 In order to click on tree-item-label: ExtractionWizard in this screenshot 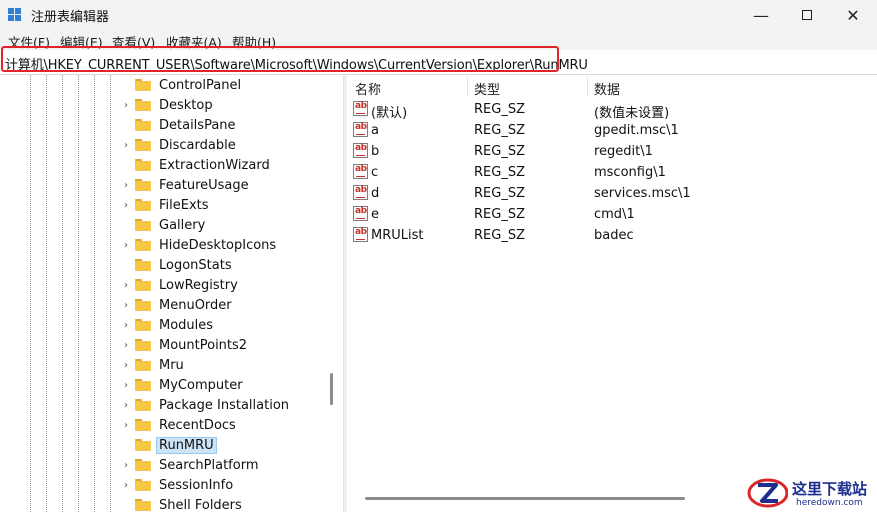, I will do `click(214, 165)`.